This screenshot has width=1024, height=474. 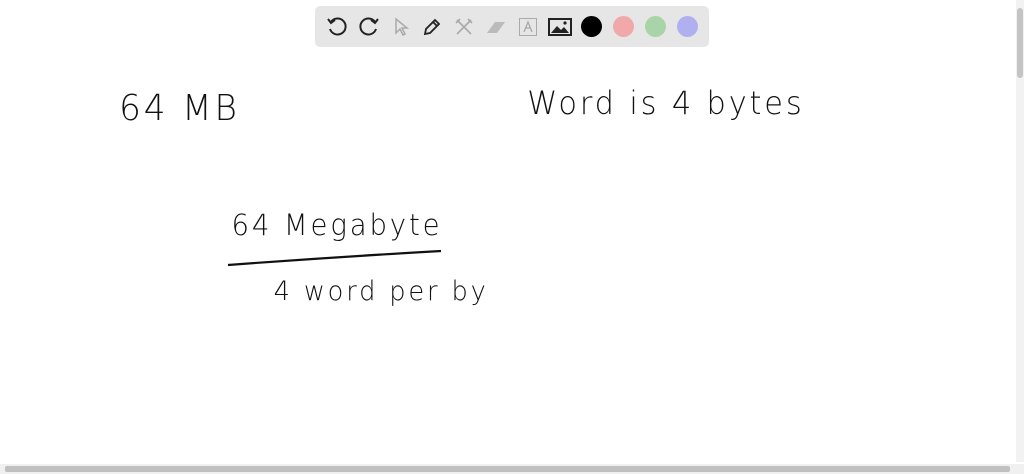 What do you see at coordinates (337, 225) in the screenshot?
I see `fraction-numerator: 64 Megabyte` at bounding box center [337, 225].